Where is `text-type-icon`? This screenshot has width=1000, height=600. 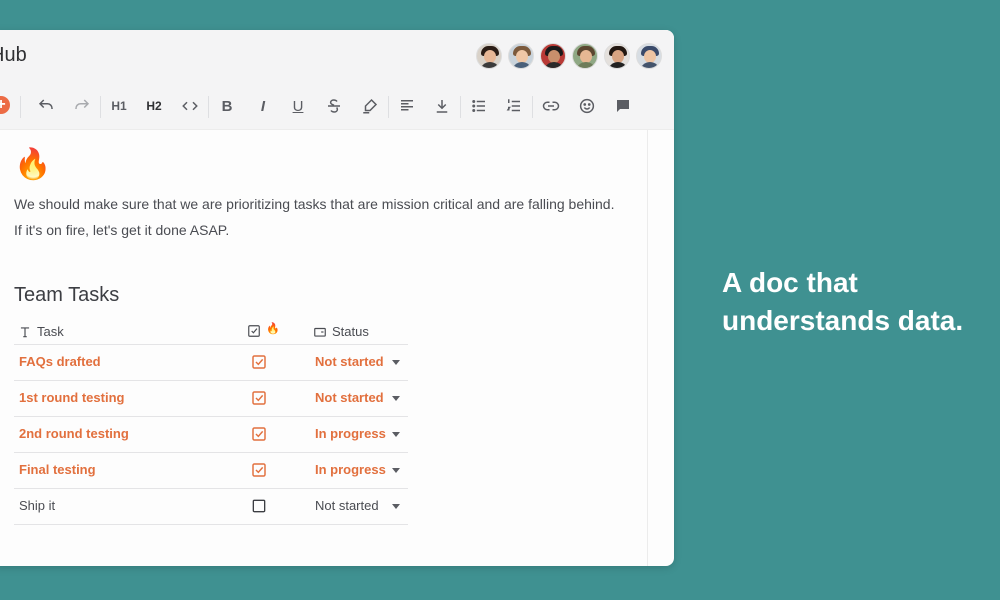
text-type-icon is located at coordinates (25, 331).